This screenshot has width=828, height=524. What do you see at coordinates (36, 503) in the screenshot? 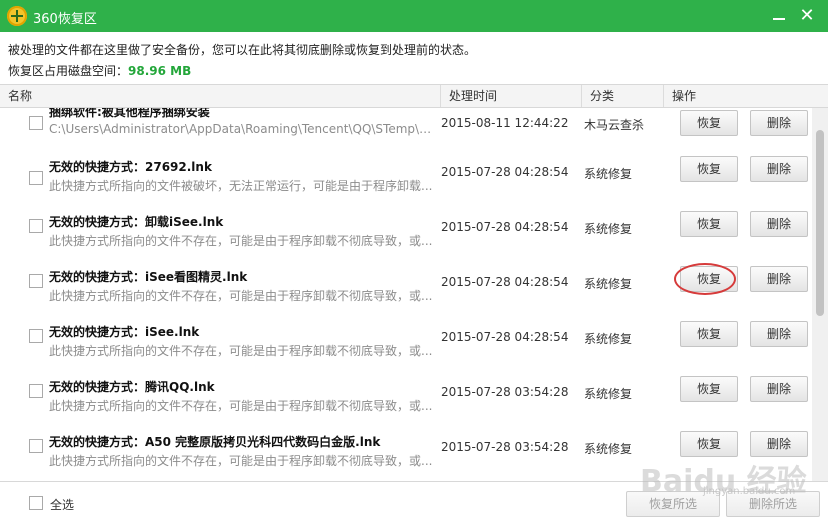
I see `select-all-checkbox` at bounding box center [36, 503].